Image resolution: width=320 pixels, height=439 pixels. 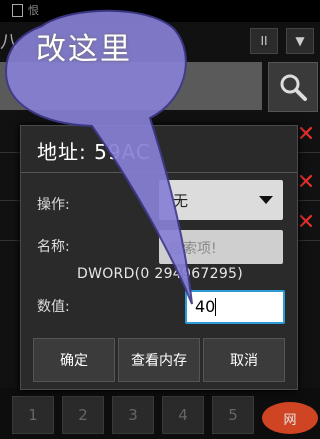 What do you see at coordinates (133, 415) in the screenshot?
I see `numpad-key: 3` at bounding box center [133, 415].